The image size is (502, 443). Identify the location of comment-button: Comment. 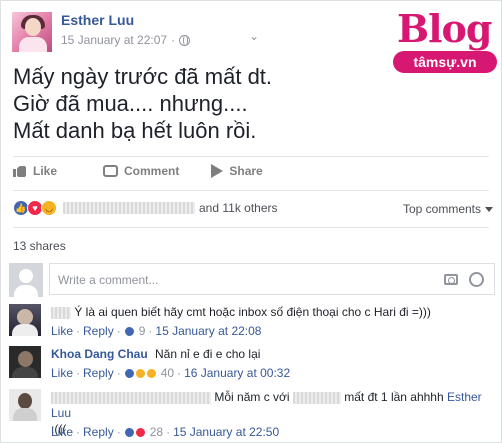
(141, 171).